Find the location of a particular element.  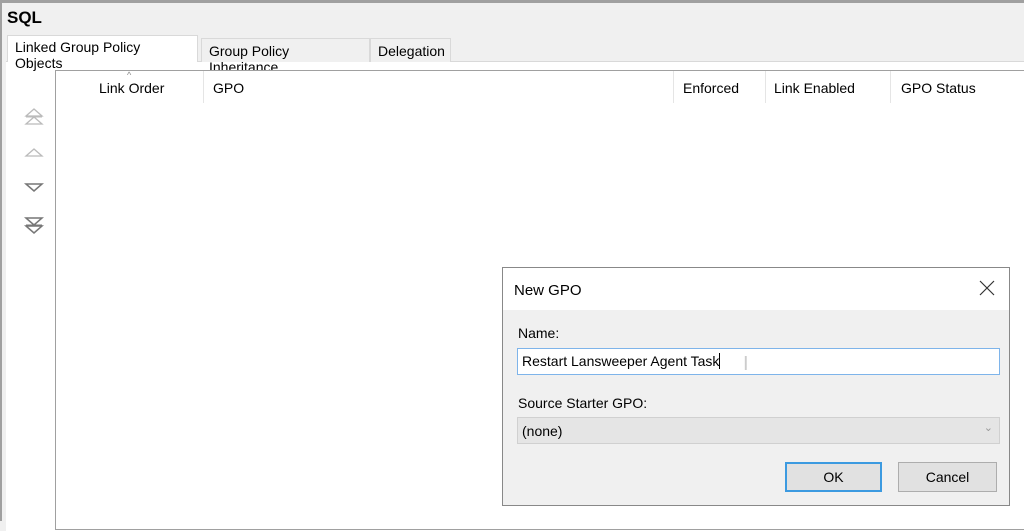

ibeam-cursor-icon: I is located at coordinates (746, 365).